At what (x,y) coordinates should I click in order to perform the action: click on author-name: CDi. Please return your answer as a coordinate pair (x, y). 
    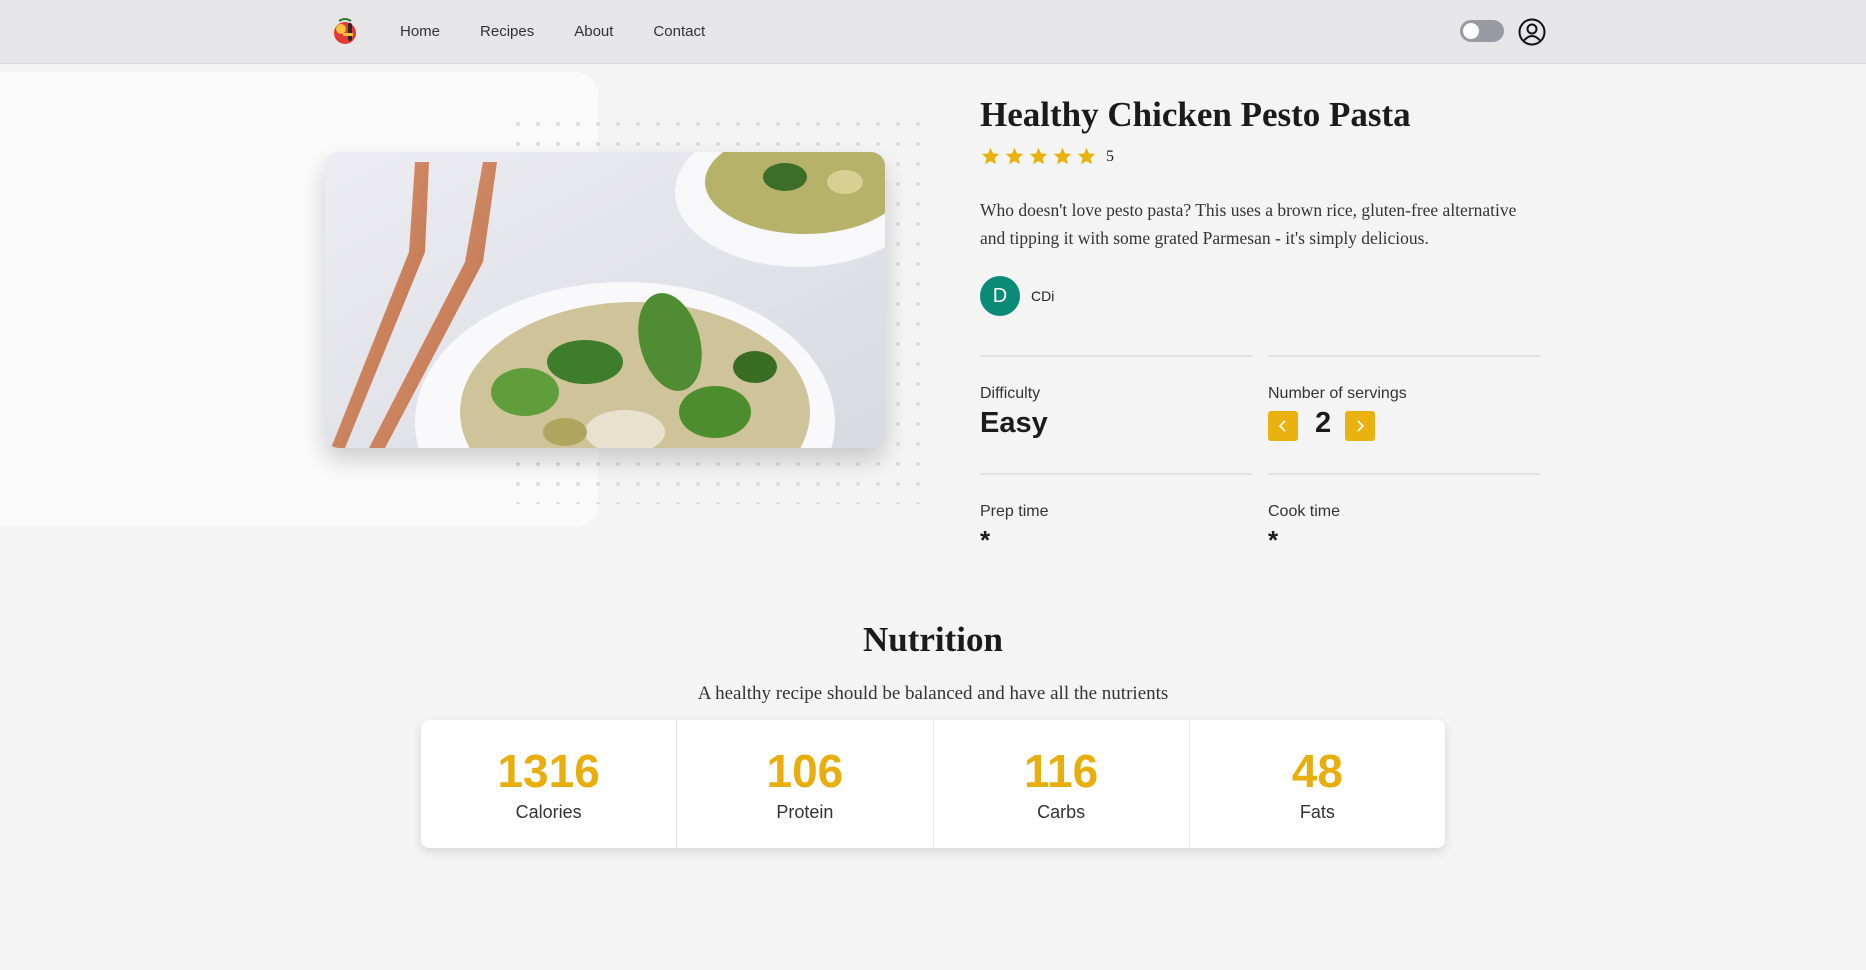
    Looking at the image, I should click on (1042, 296).